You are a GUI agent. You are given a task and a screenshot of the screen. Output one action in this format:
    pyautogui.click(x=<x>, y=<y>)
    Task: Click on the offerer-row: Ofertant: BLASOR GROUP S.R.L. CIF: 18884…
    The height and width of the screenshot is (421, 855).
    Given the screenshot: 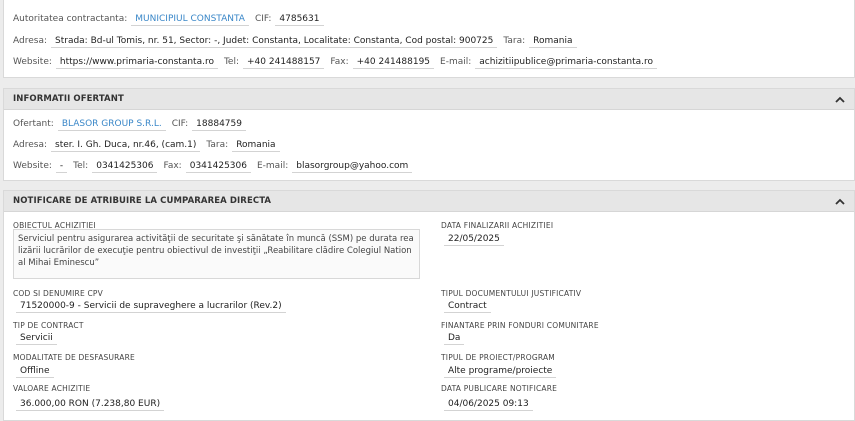 What is the action you would take?
    pyautogui.click(x=132, y=124)
    